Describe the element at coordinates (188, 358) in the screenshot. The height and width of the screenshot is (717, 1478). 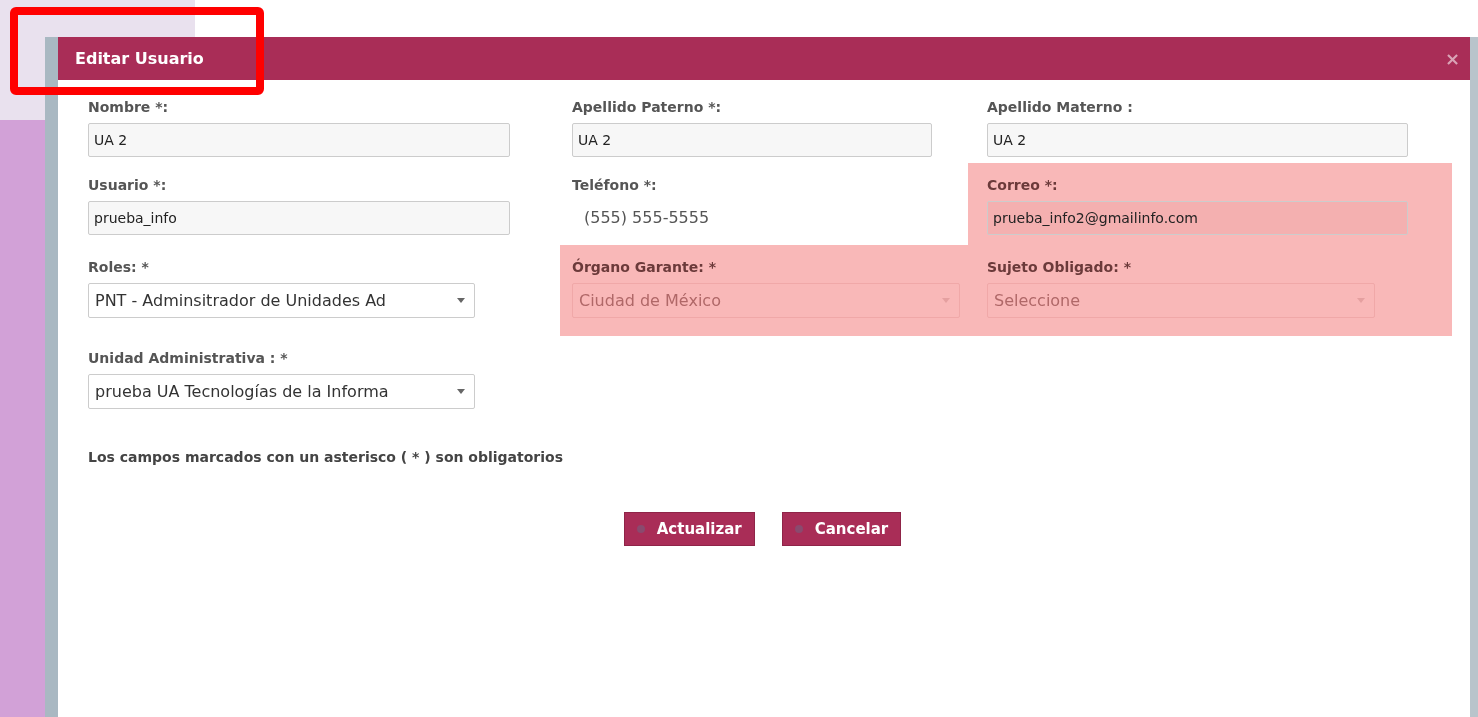
I see `field-label: Unidad Administrativa : *` at that location.